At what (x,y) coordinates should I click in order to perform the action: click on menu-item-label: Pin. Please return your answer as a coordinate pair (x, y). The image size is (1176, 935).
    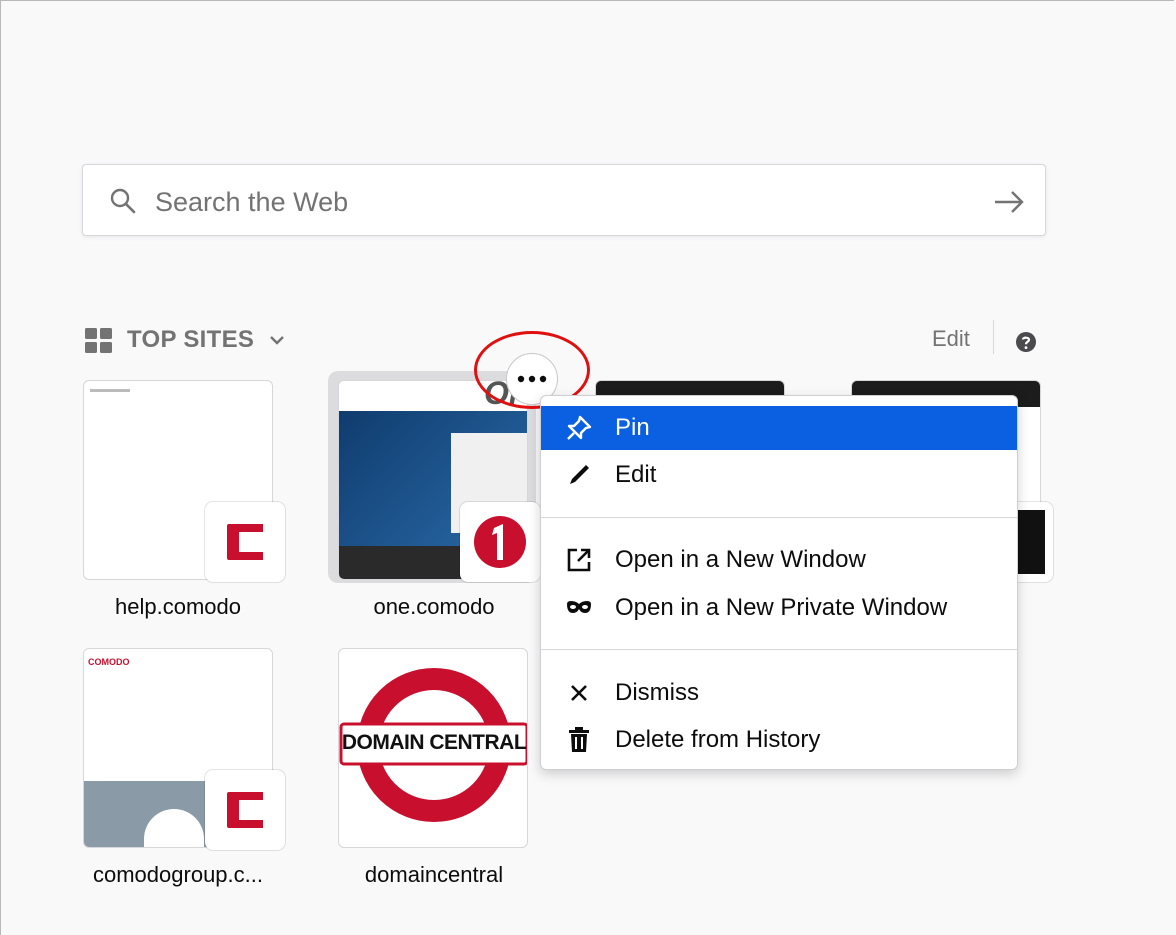
    Looking at the image, I should click on (632, 427).